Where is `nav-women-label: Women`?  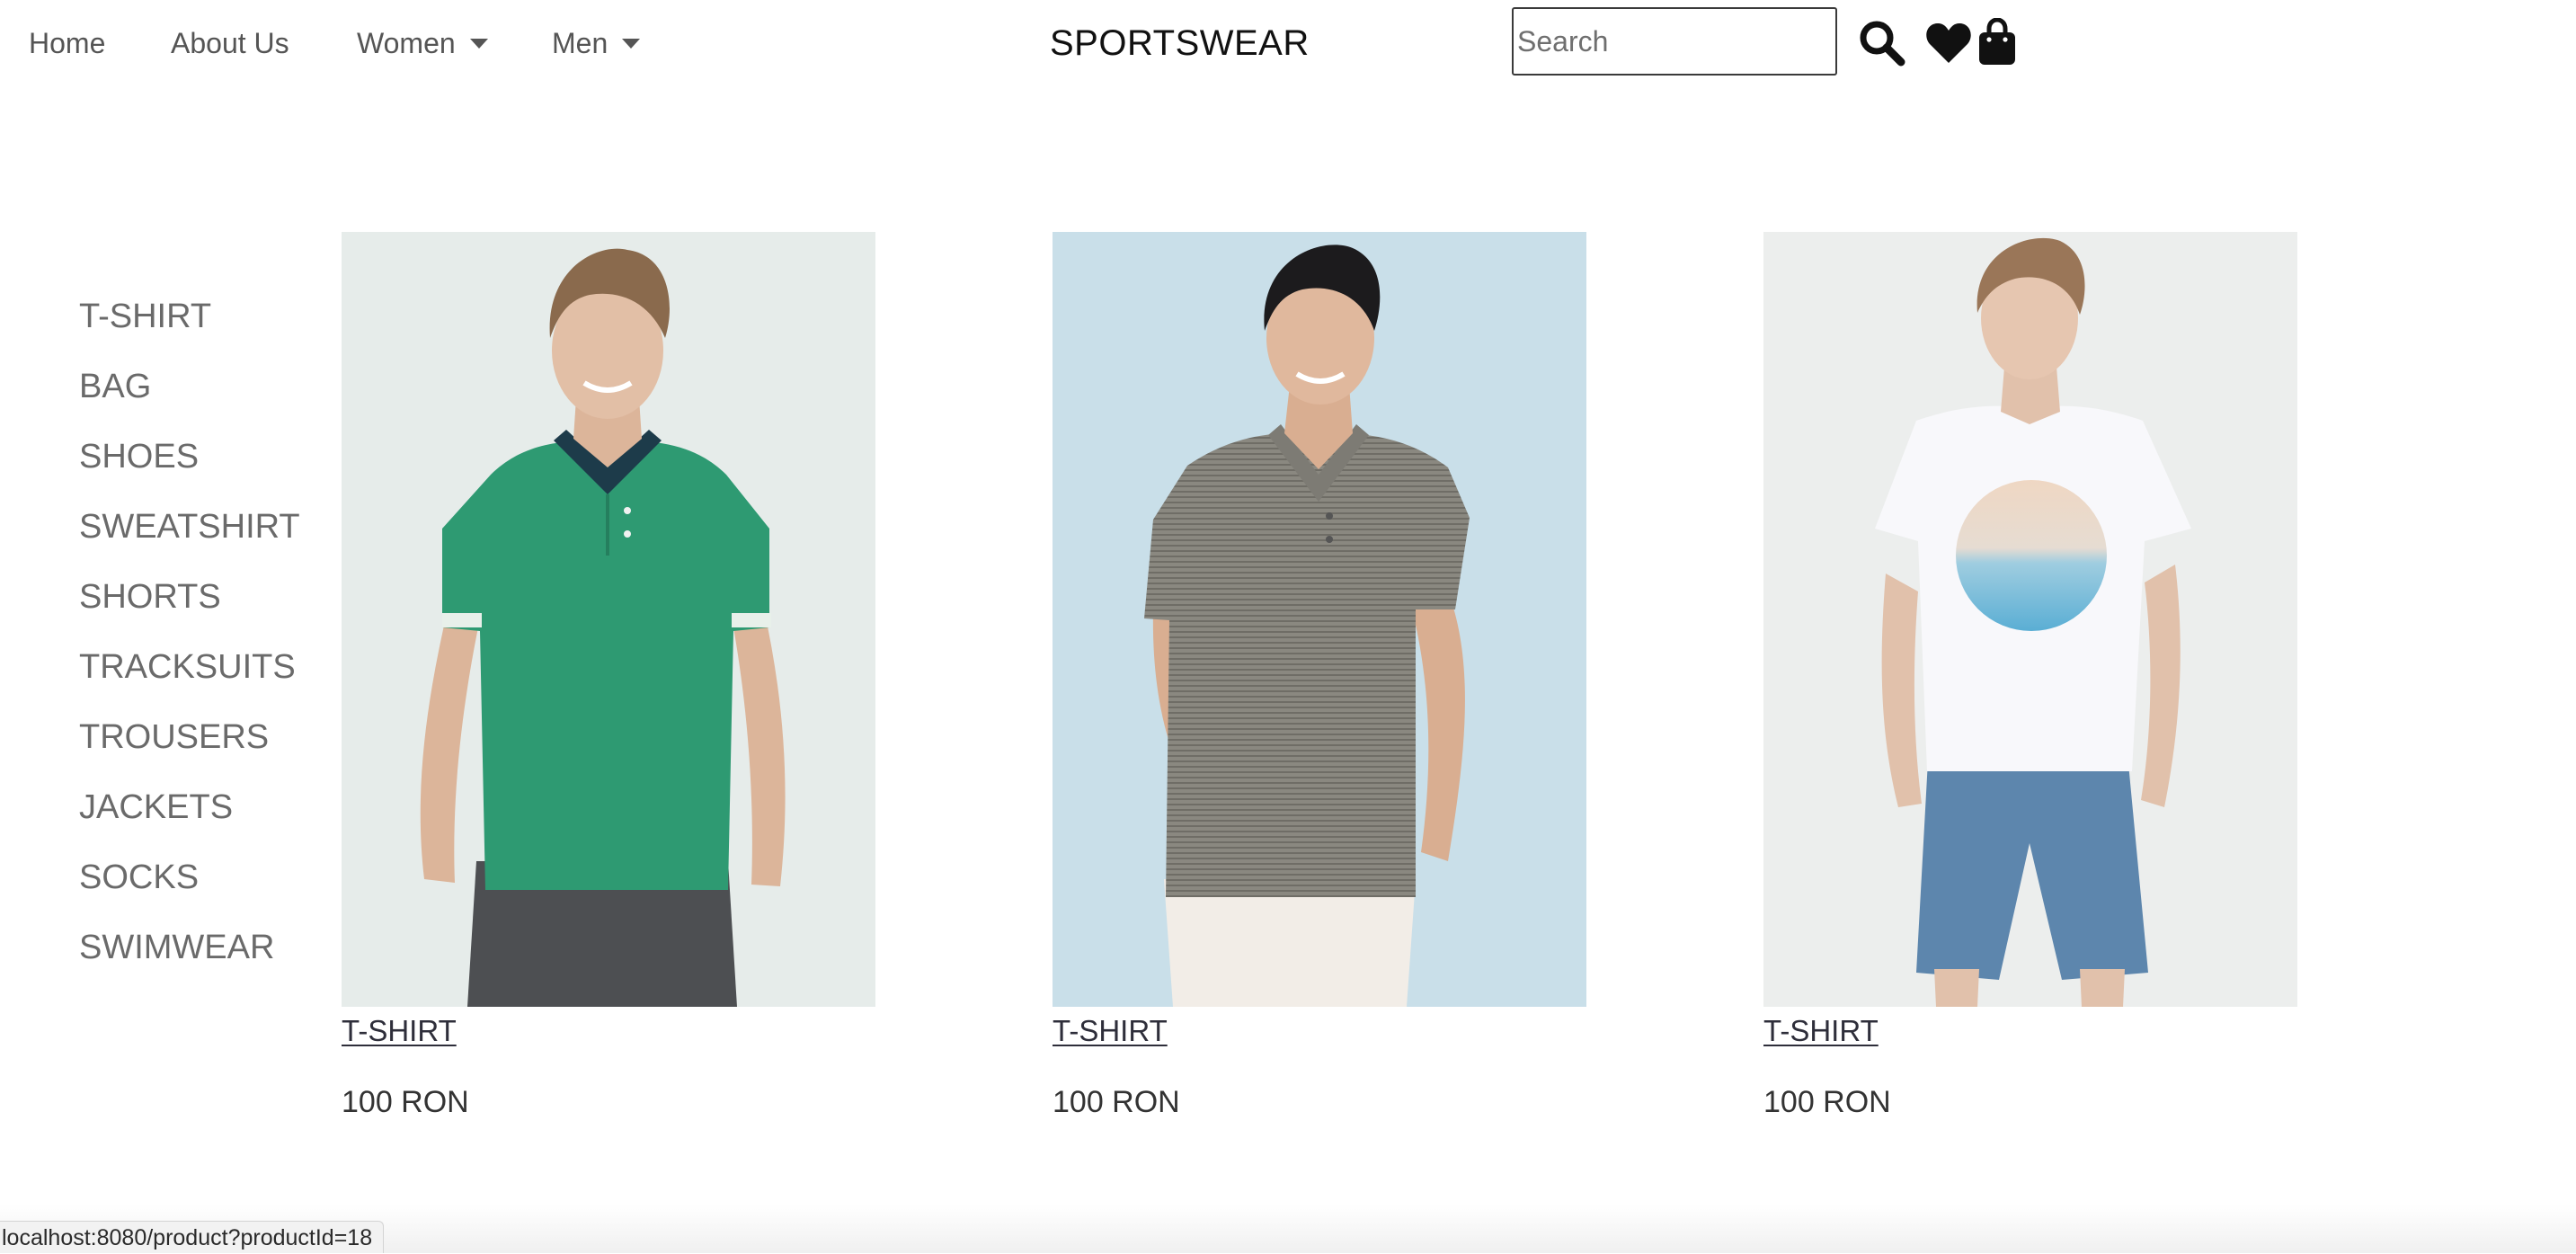 nav-women-label: Women is located at coordinates (406, 43).